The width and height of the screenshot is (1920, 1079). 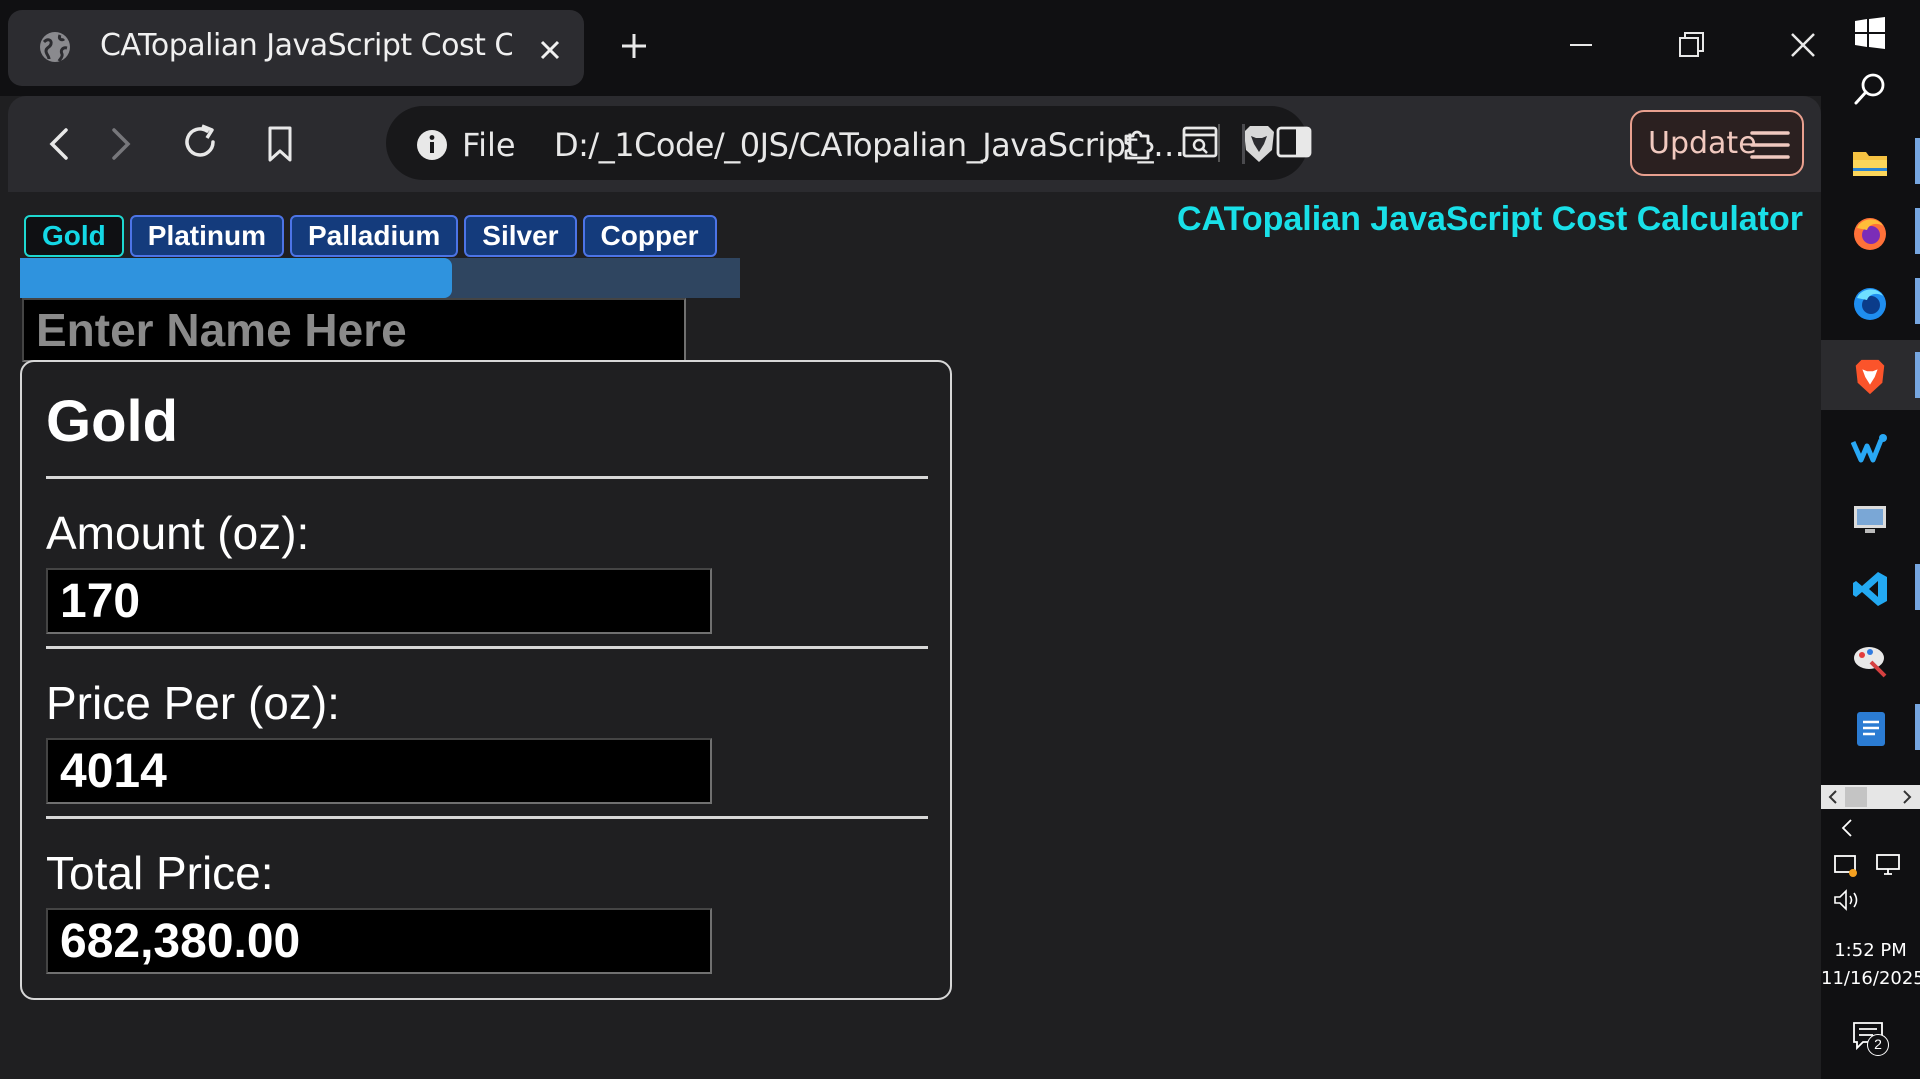 I want to click on toolbar-divider, so click(x=1243, y=144).